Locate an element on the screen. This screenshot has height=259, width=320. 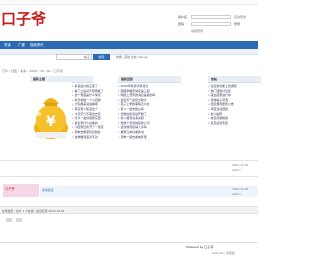
list-item: • 有人一起去爬山吗 is located at coordinates (148, 109).